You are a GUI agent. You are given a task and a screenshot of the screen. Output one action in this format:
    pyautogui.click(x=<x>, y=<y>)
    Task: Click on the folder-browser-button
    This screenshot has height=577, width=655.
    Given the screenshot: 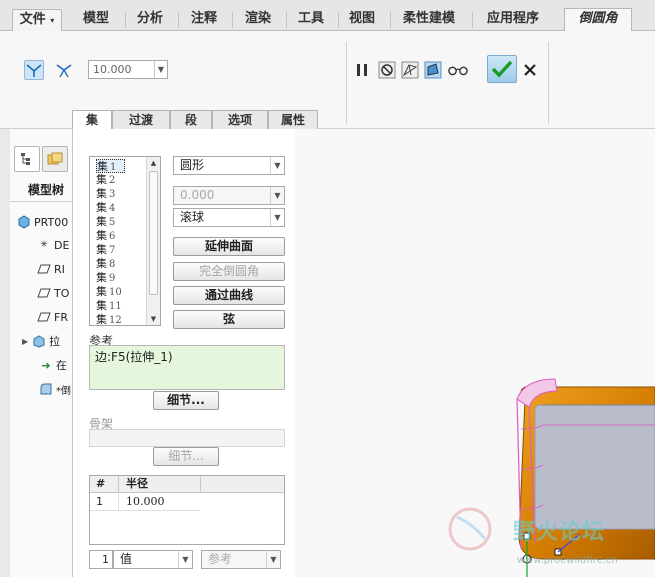 What is the action you would take?
    pyautogui.click(x=55, y=159)
    